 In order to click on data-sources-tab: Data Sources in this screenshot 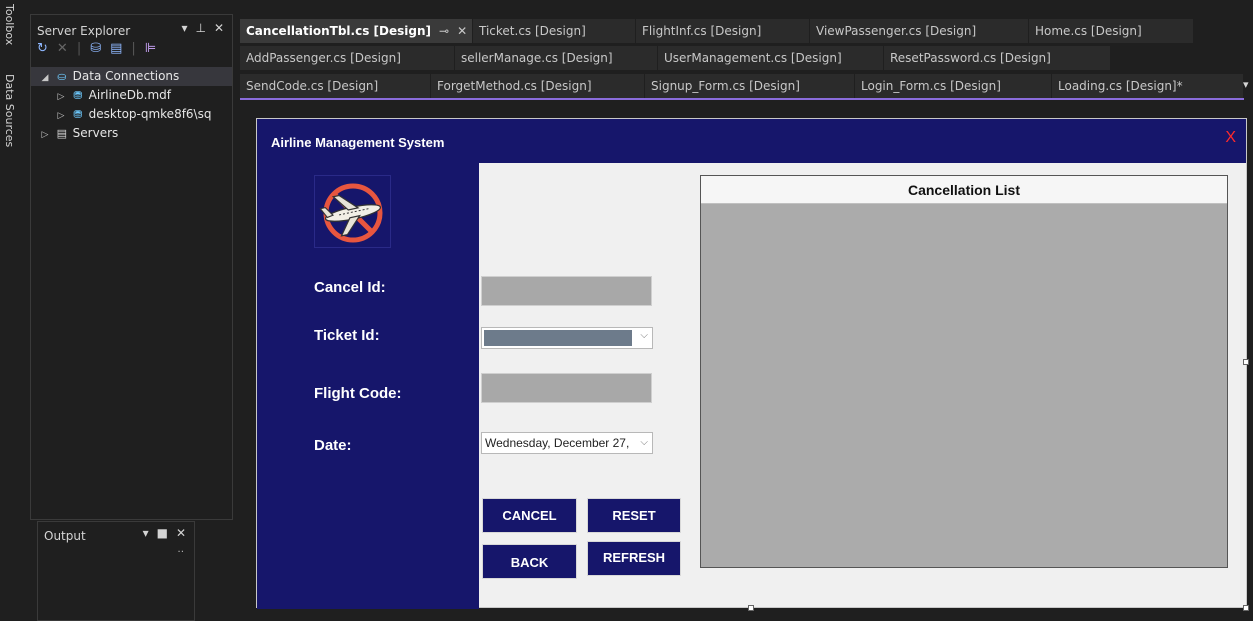, I will do `click(9, 110)`.